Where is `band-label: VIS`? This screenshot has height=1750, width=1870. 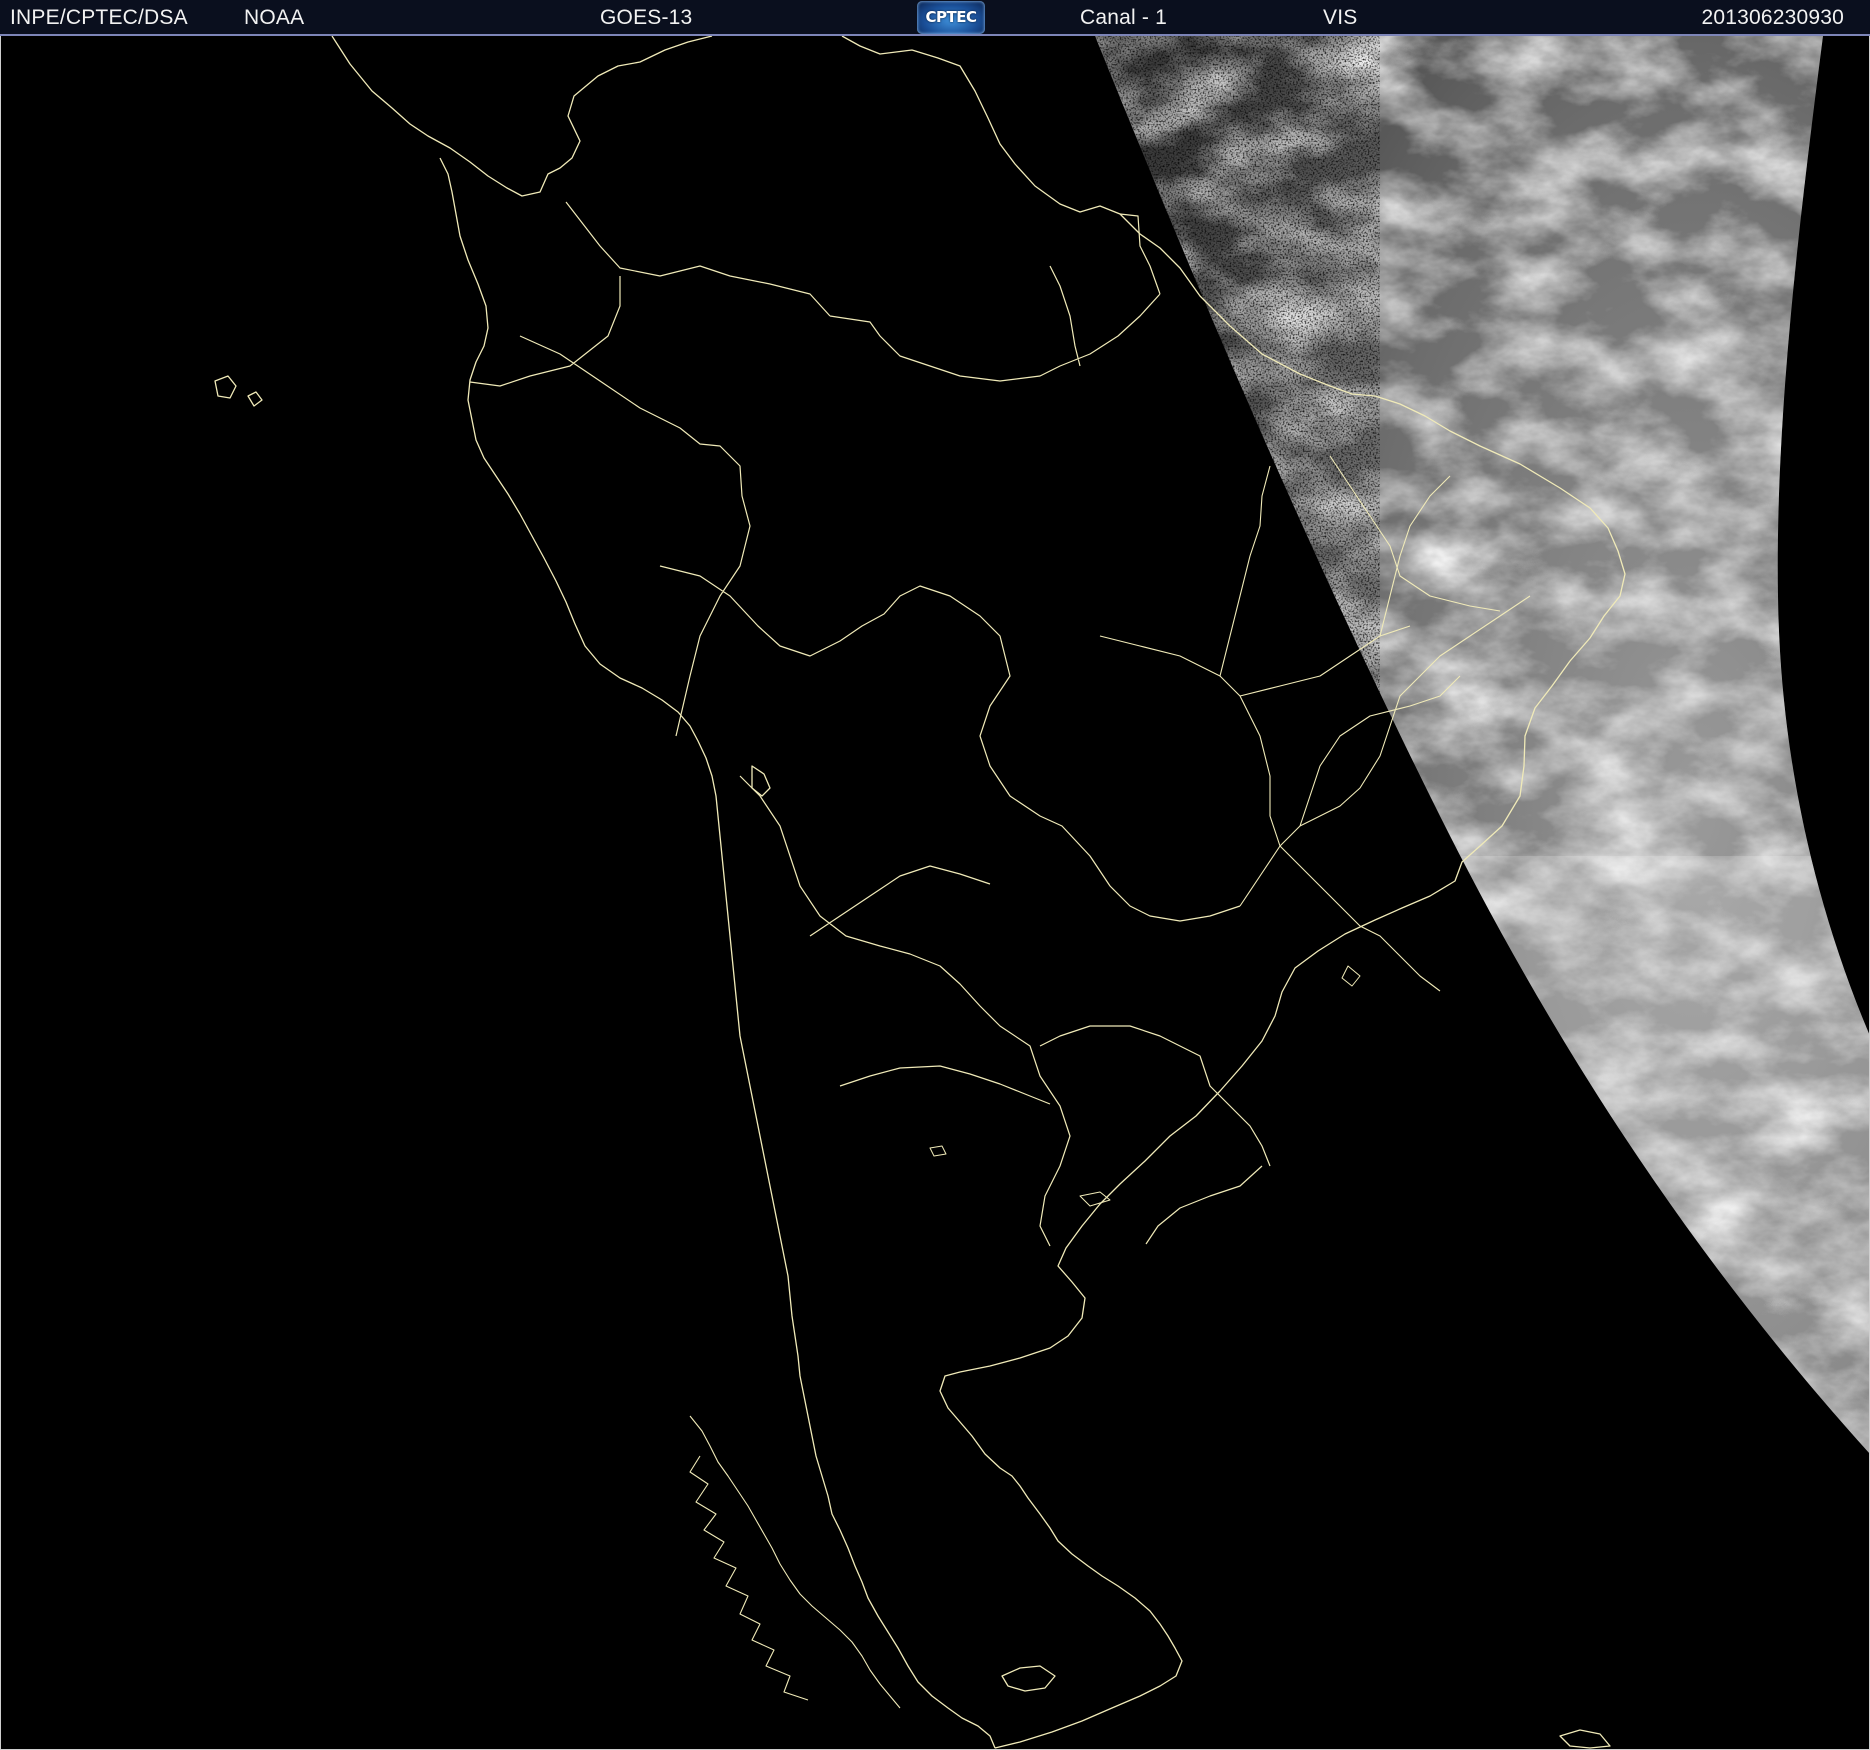 band-label: VIS is located at coordinates (1340, 17).